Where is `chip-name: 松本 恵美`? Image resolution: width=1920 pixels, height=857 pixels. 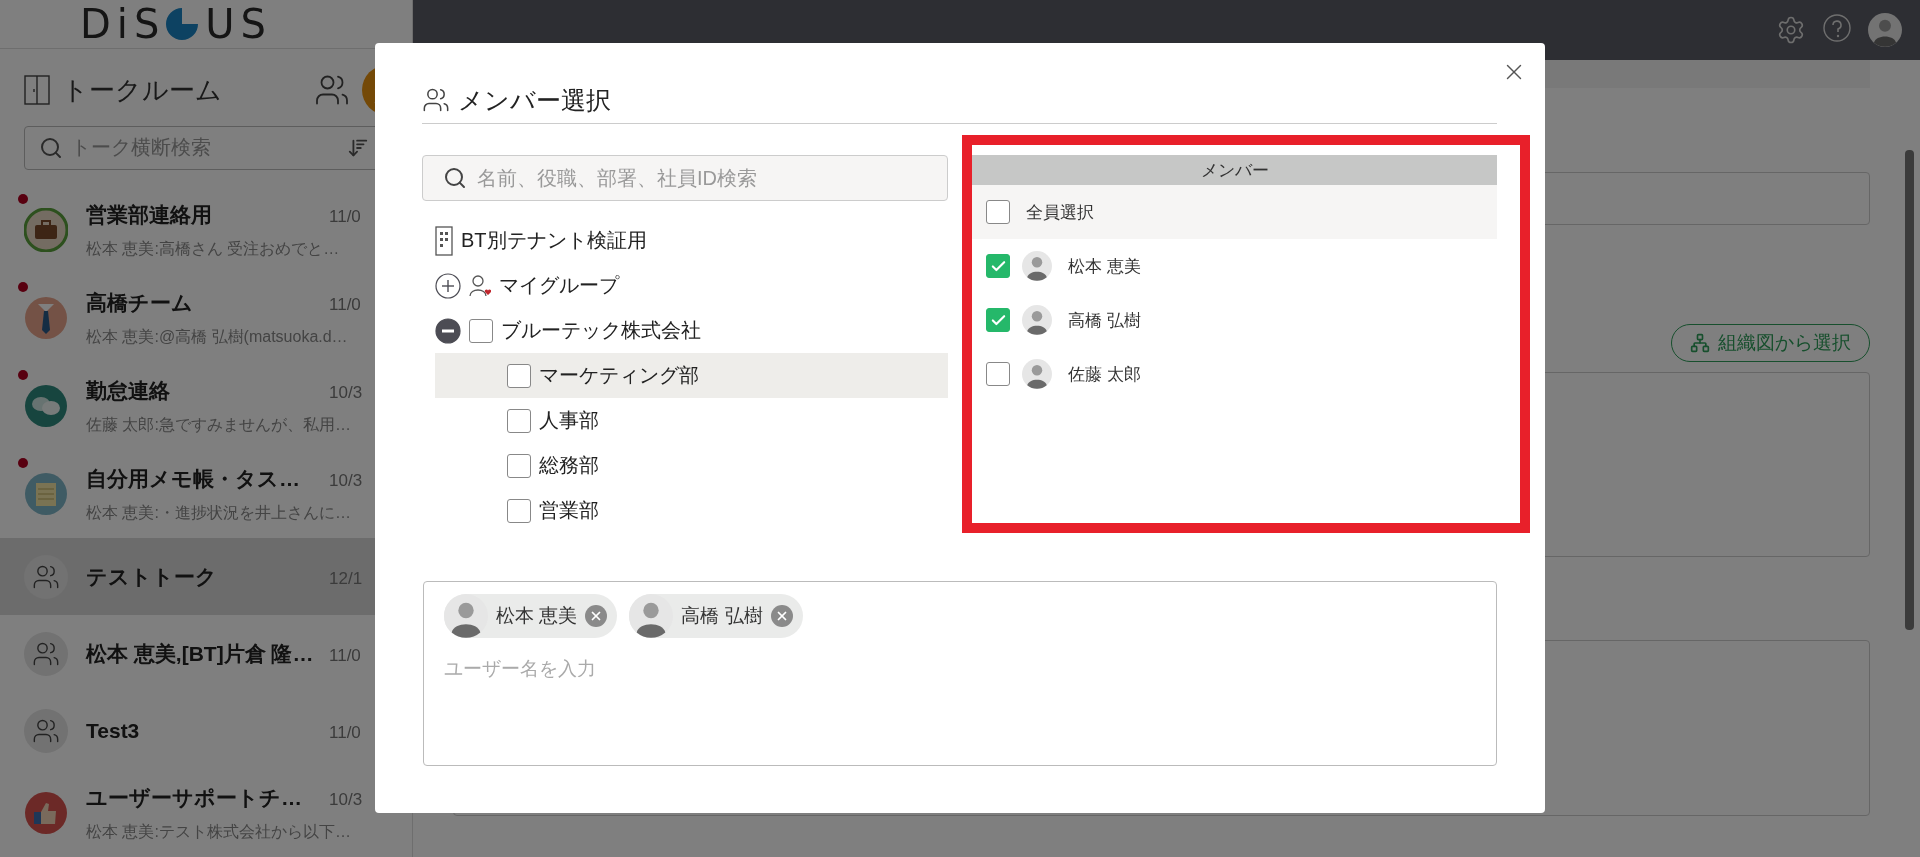 chip-name: 松本 恵美 is located at coordinates (537, 616).